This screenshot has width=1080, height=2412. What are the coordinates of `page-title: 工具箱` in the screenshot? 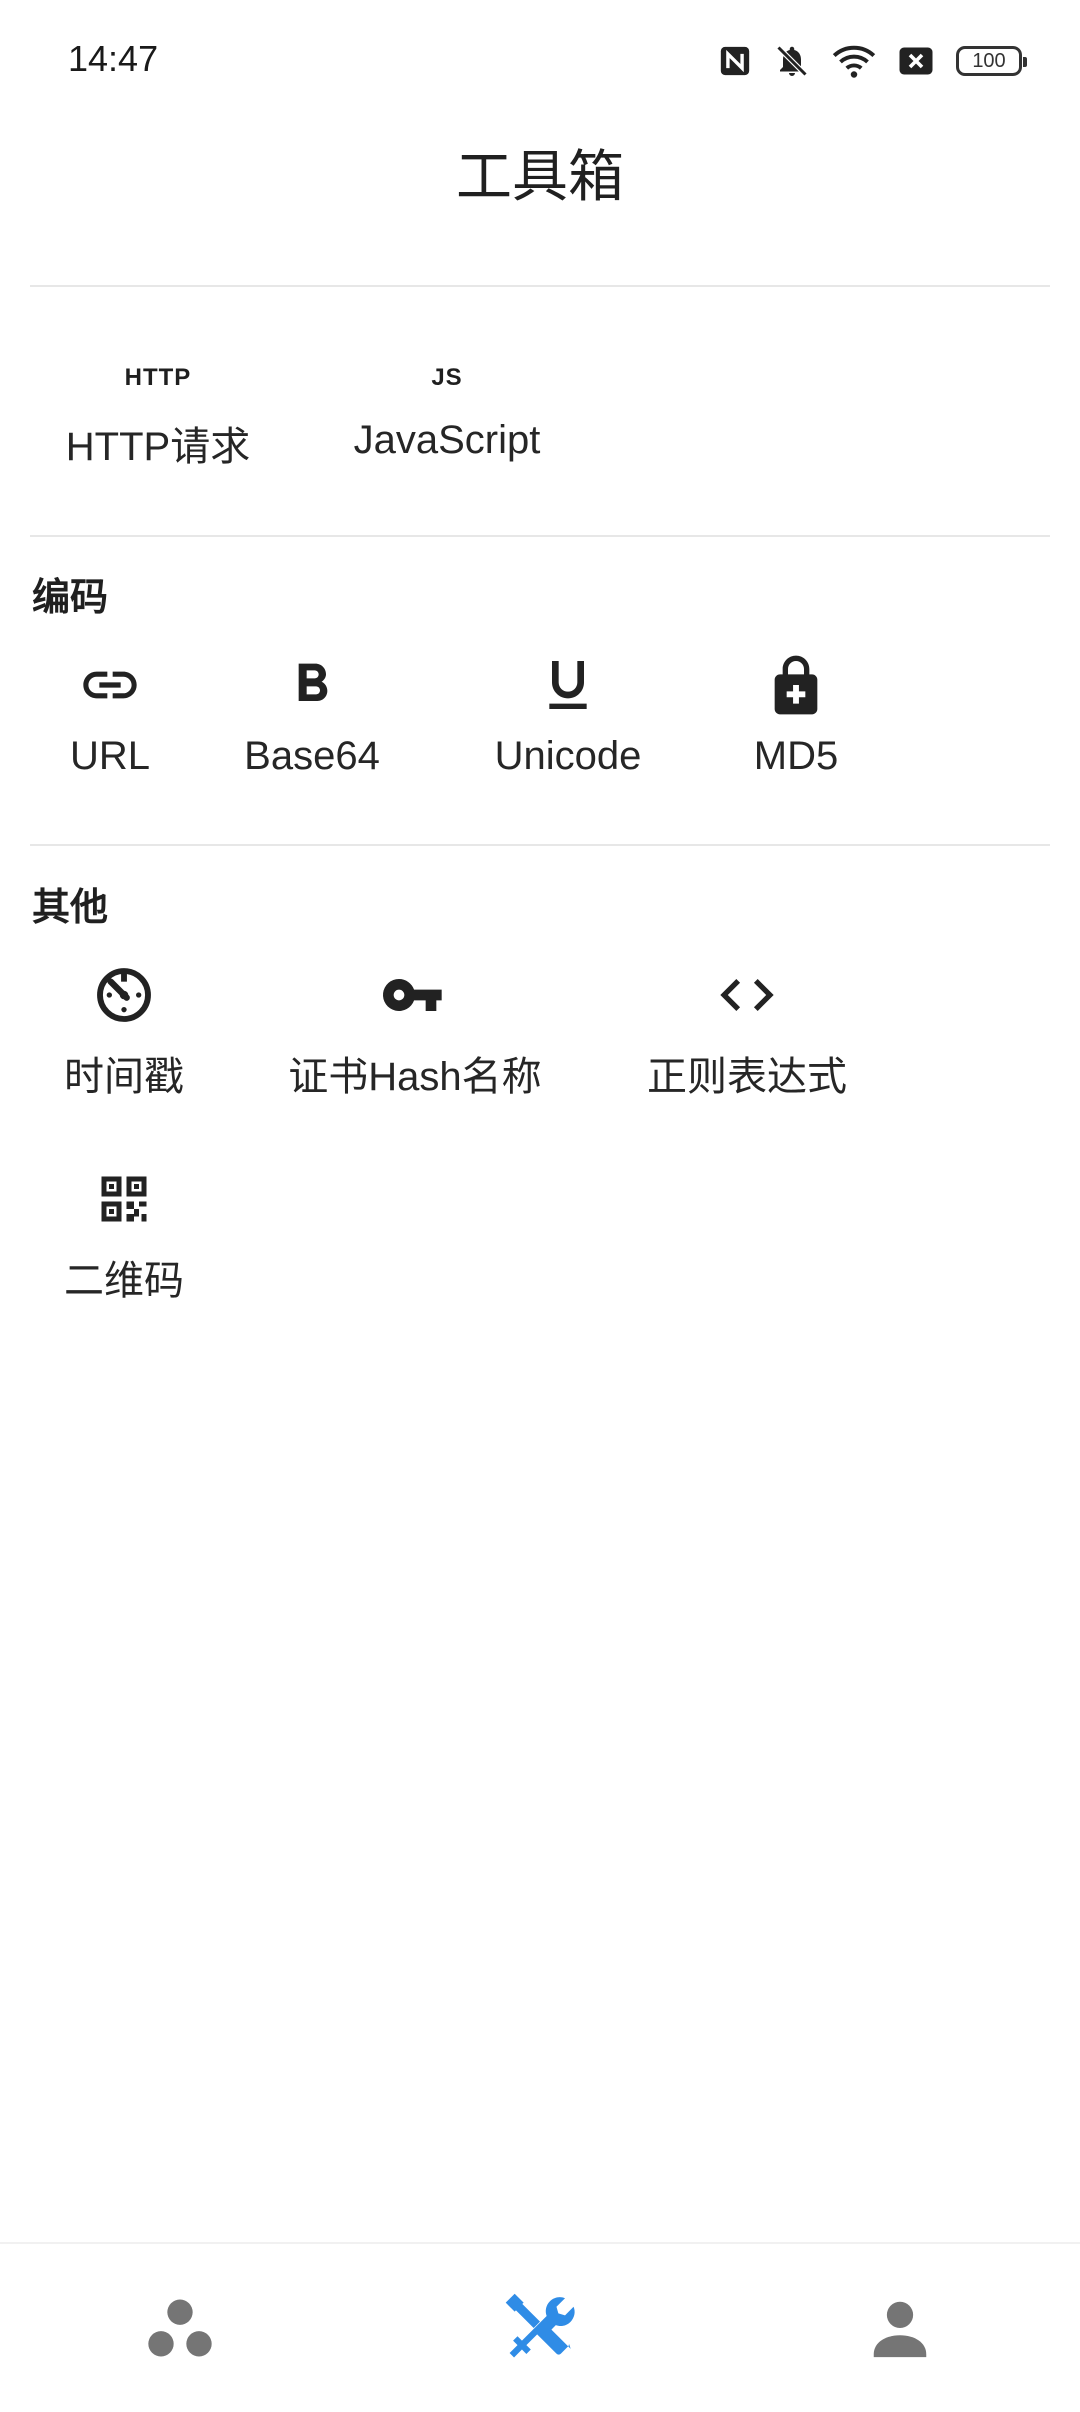 It's located at (540, 176).